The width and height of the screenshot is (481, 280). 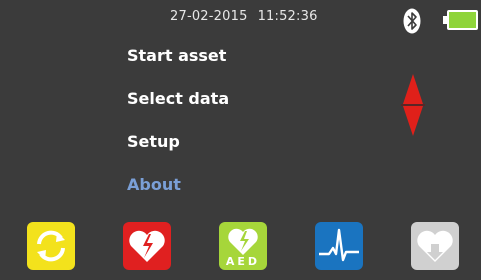 I want to click on refresh-button, so click(x=51, y=246).